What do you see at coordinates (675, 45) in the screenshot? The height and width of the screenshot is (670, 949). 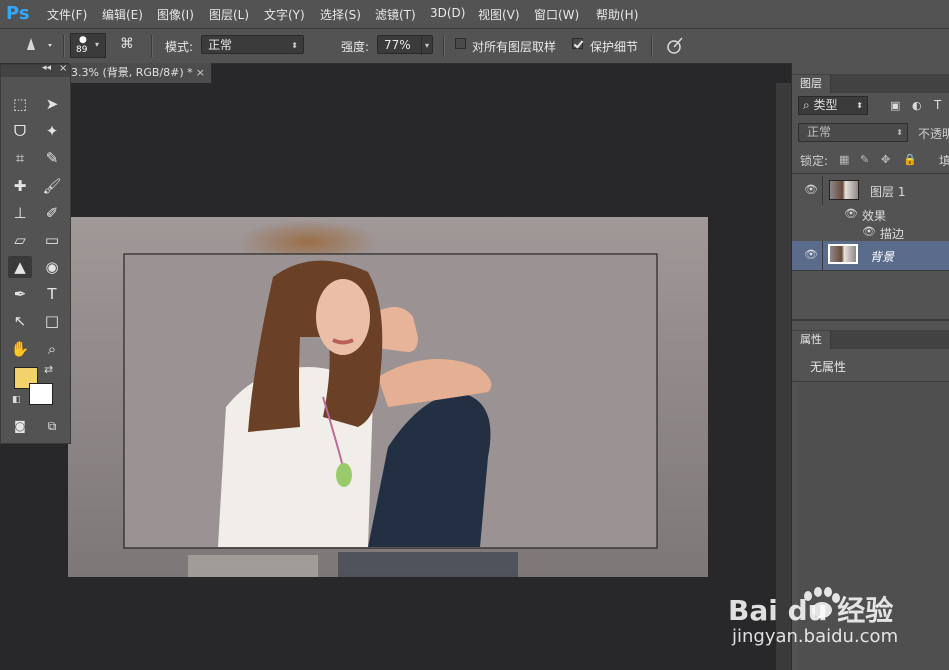 I see `pressure-icon` at bounding box center [675, 45].